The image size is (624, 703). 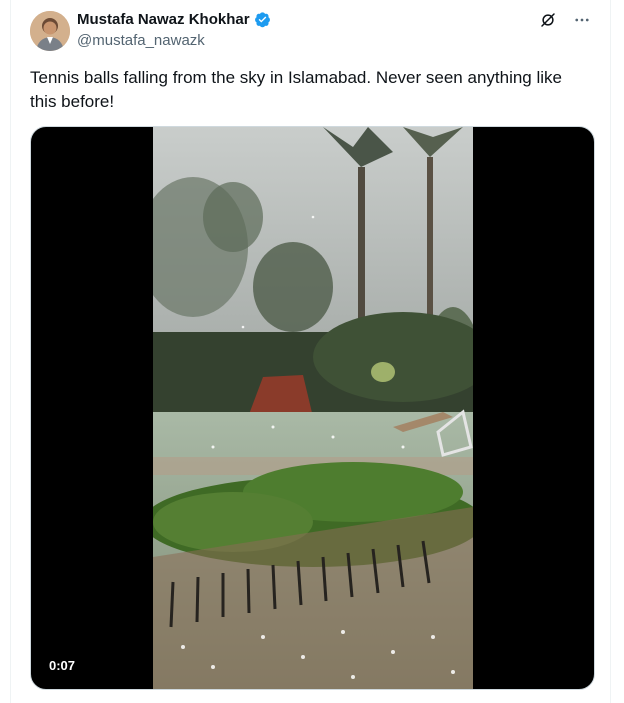 I want to click on more-options-icon, so click(x=582, y=20).